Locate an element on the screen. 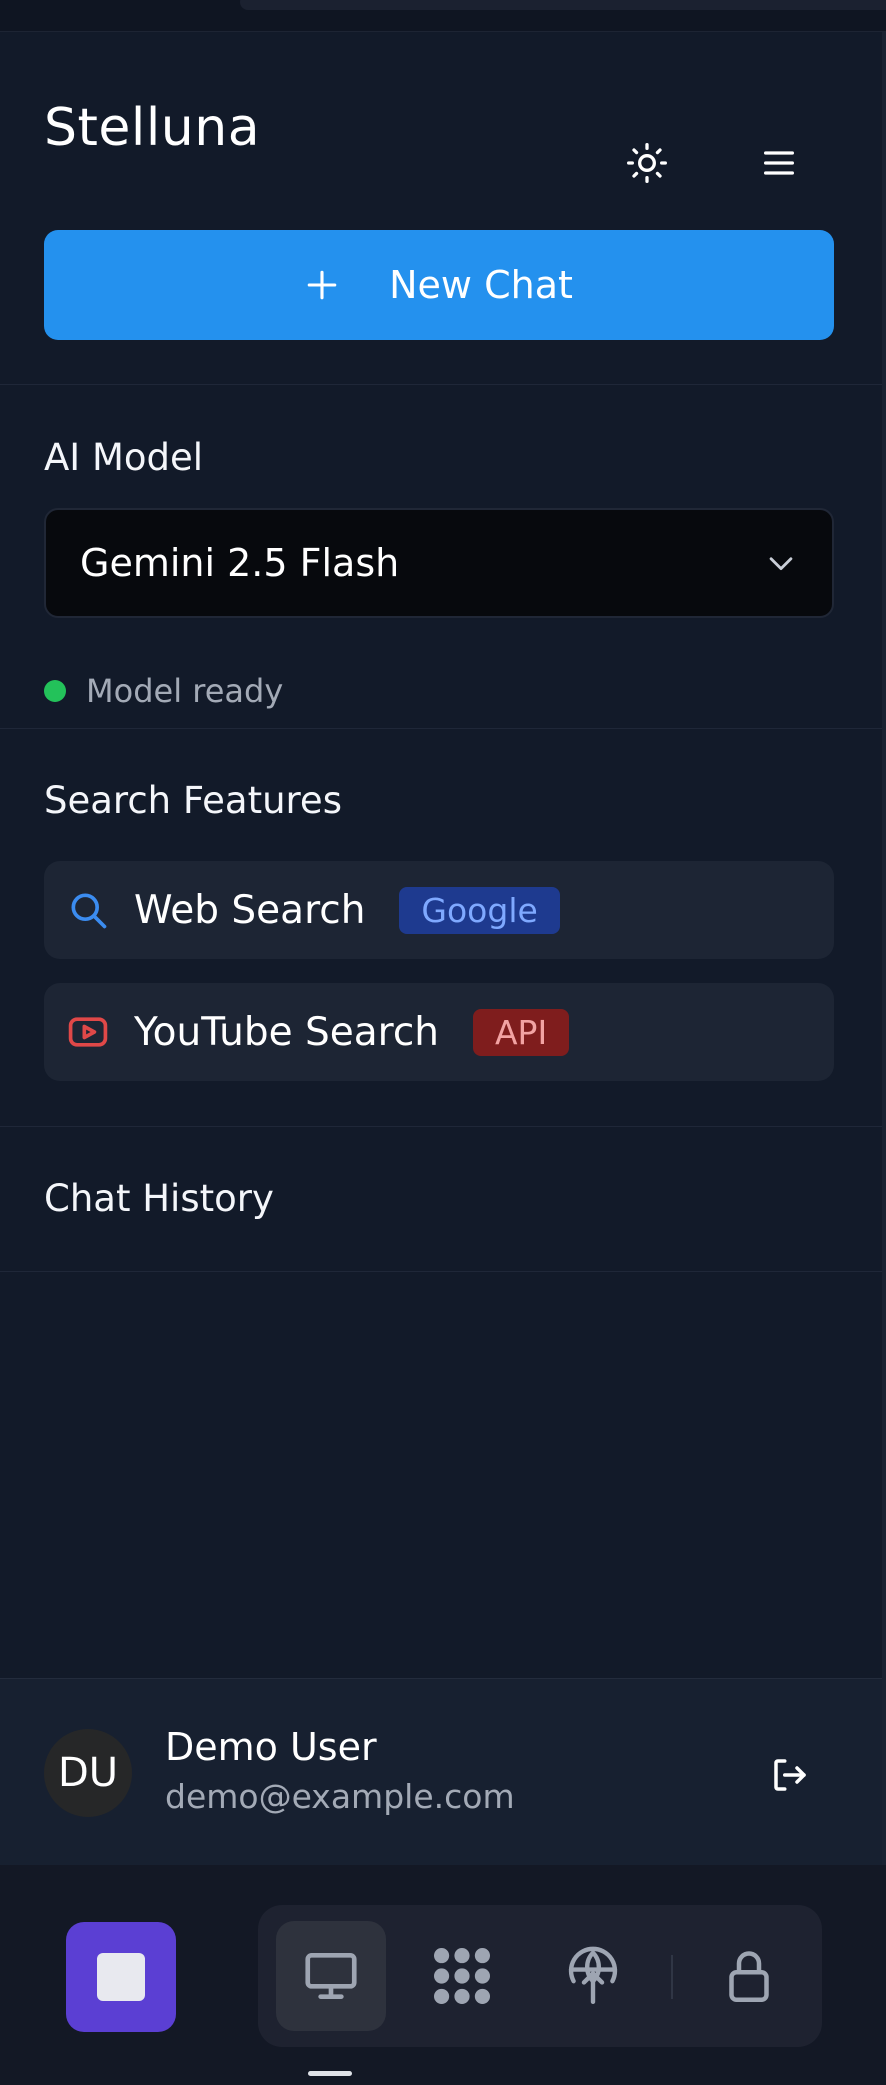  youtube-search-toggle: YouTube Search API is located at coordinates (439, 1032).